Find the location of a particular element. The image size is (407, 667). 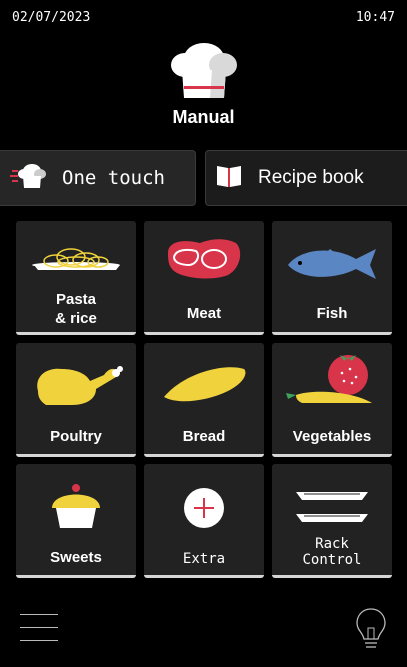

hamburger-menu-icon is located at coordinates (39, 628).